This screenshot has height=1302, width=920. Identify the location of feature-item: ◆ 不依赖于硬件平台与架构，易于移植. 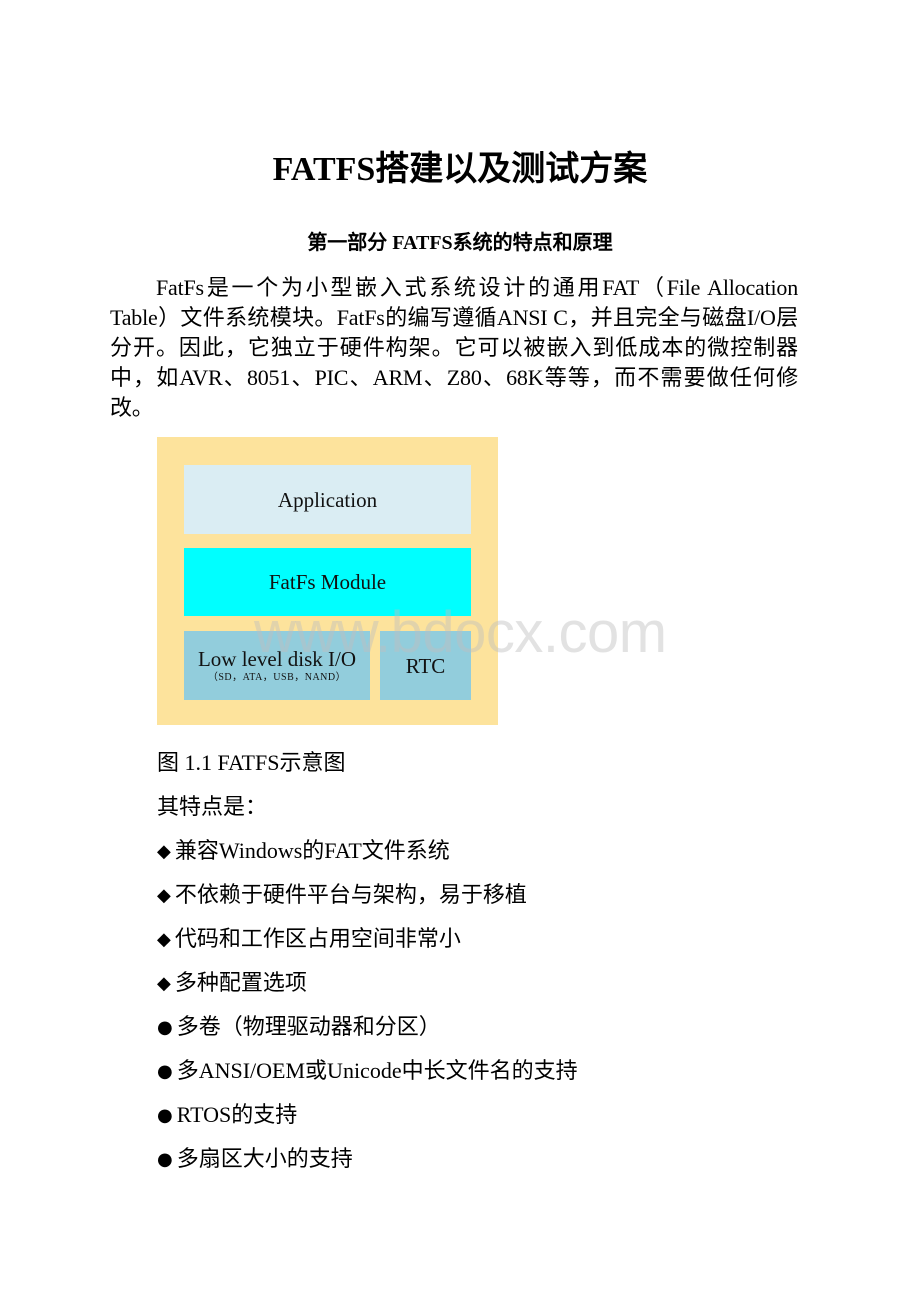
(487, 895).